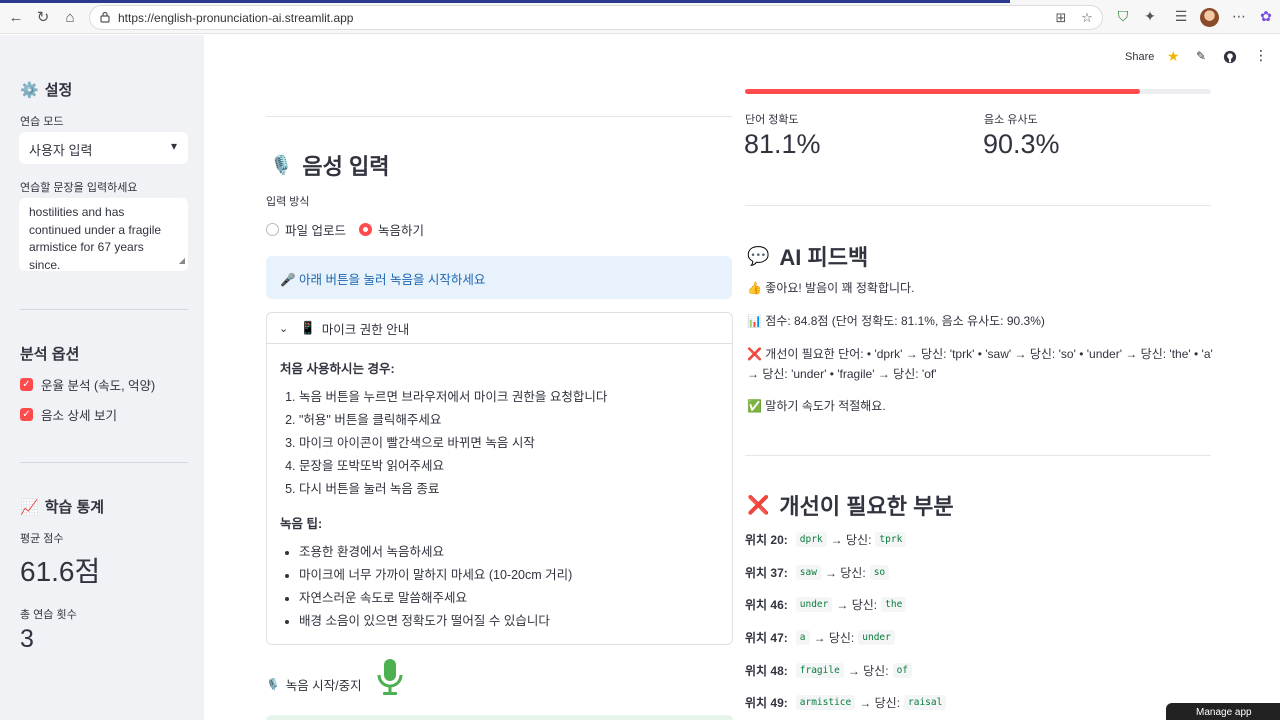 The image size is (1280, 720). Describe the element at coordinates (435, 621) in the screenshot. I see `list-item: 배경 소음이 있으면 정확도가 떨어질 수 있습니다` at that location.